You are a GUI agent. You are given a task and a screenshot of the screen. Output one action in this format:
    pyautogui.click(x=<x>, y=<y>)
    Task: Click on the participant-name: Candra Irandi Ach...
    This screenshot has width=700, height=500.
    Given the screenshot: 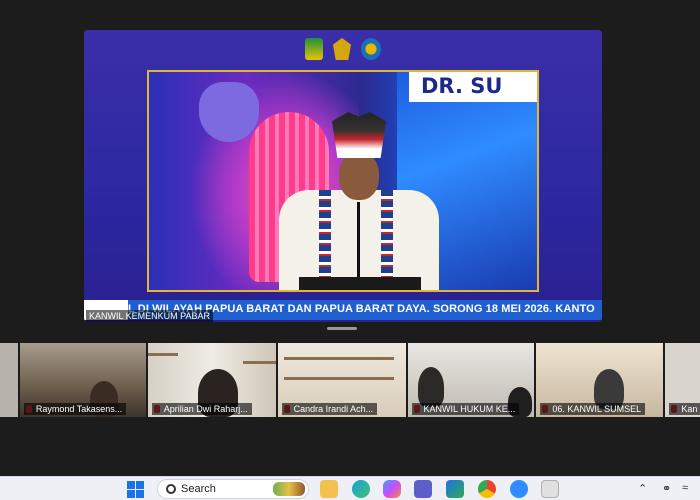 What is the action you would take?
    pyautogui.click(x=329, y=409)
    